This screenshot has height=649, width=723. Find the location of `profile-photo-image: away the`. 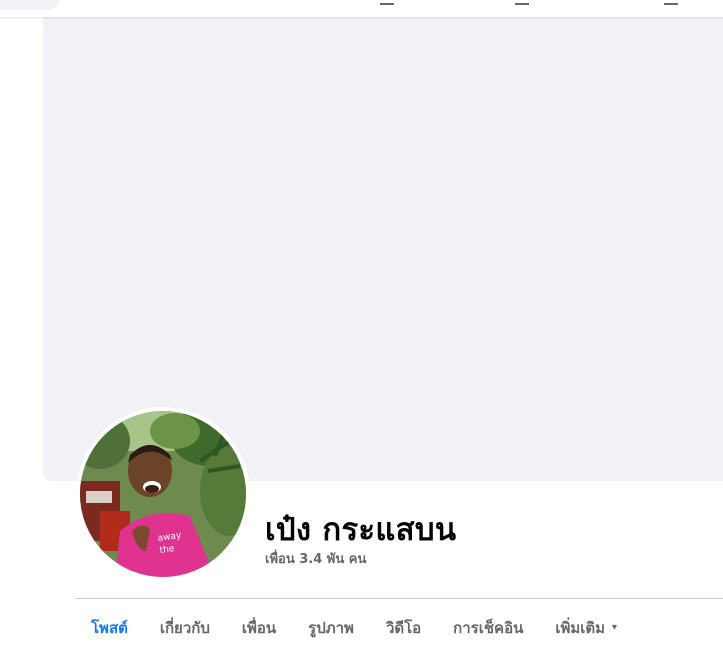

profile-photo-image: away the is located at coordinates (163, 494).